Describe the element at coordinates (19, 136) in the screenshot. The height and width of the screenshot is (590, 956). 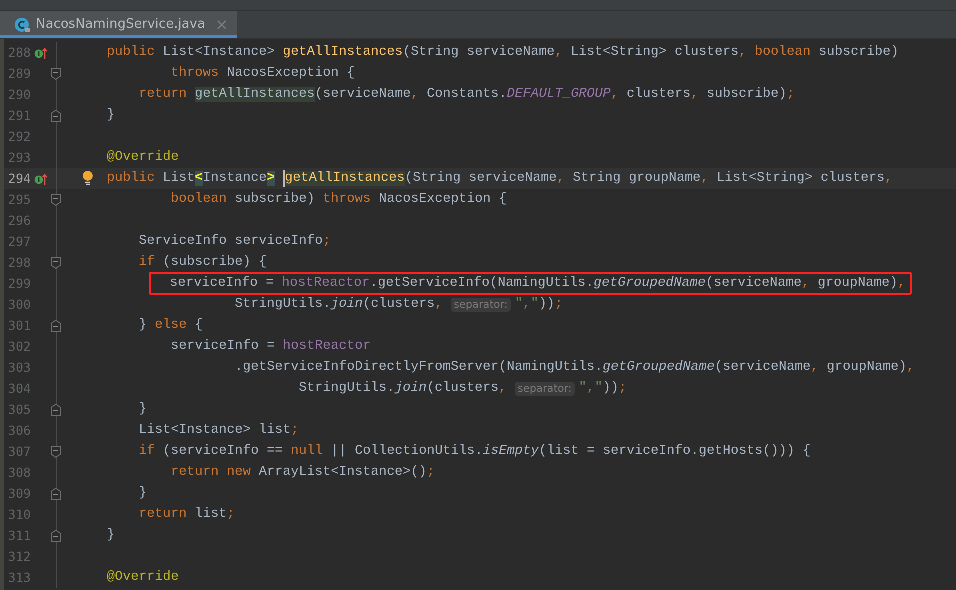
I see `line-number: 292` at that location.